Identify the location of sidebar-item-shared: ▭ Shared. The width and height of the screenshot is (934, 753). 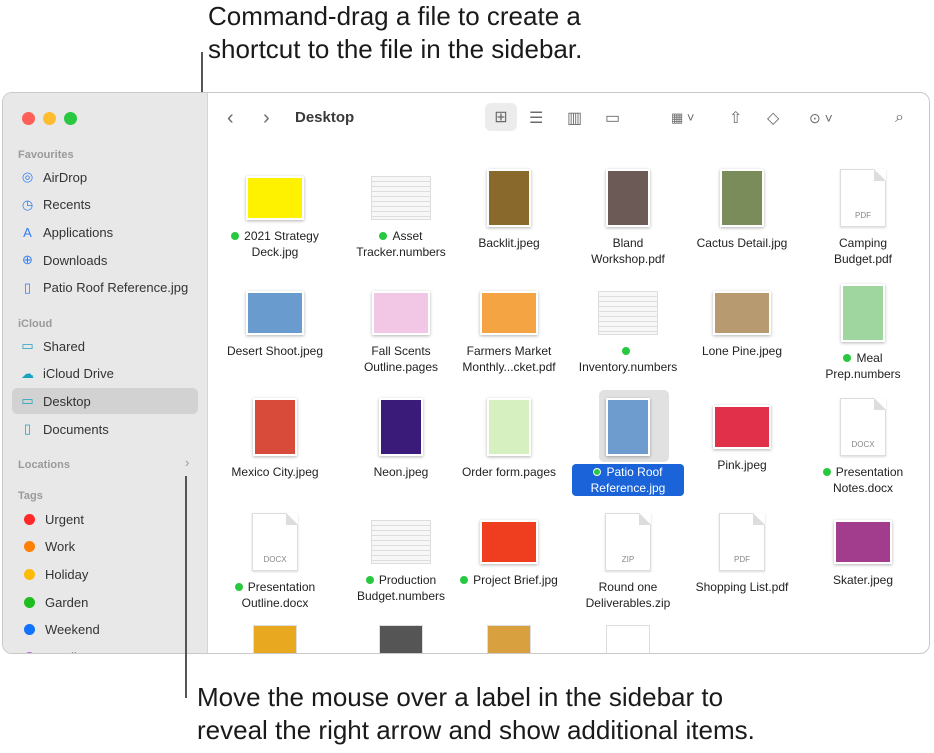
(105, 346).